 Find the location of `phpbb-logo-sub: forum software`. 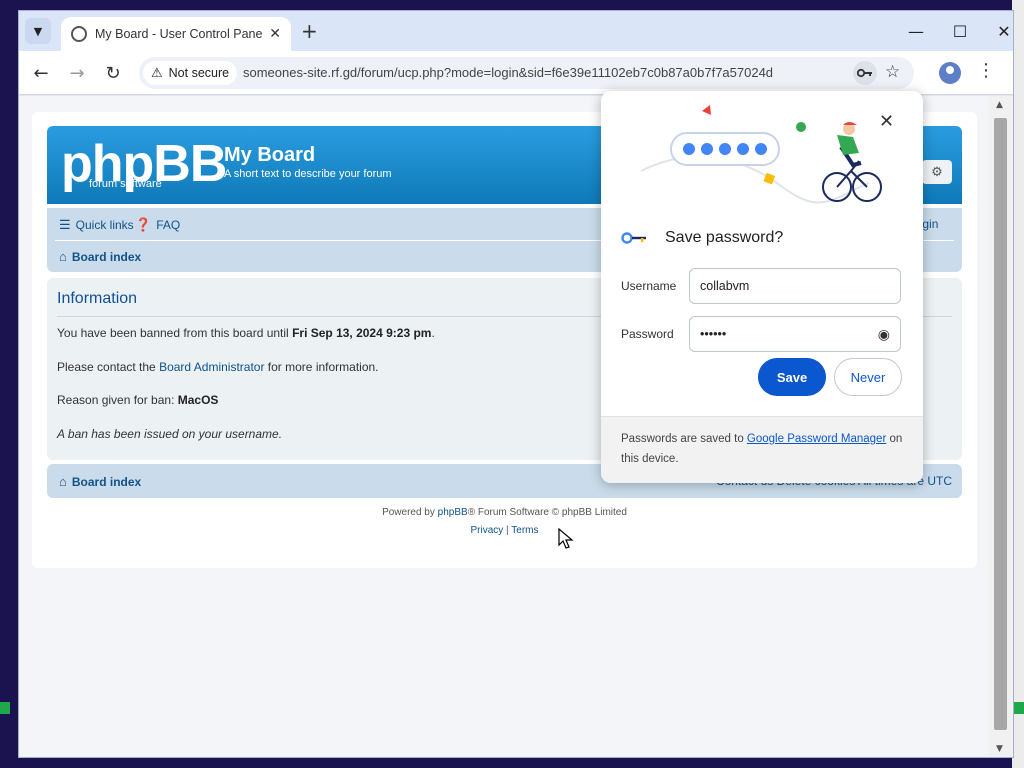

phpbb-logo-sub: forum software is located at coordinates (125, 184).